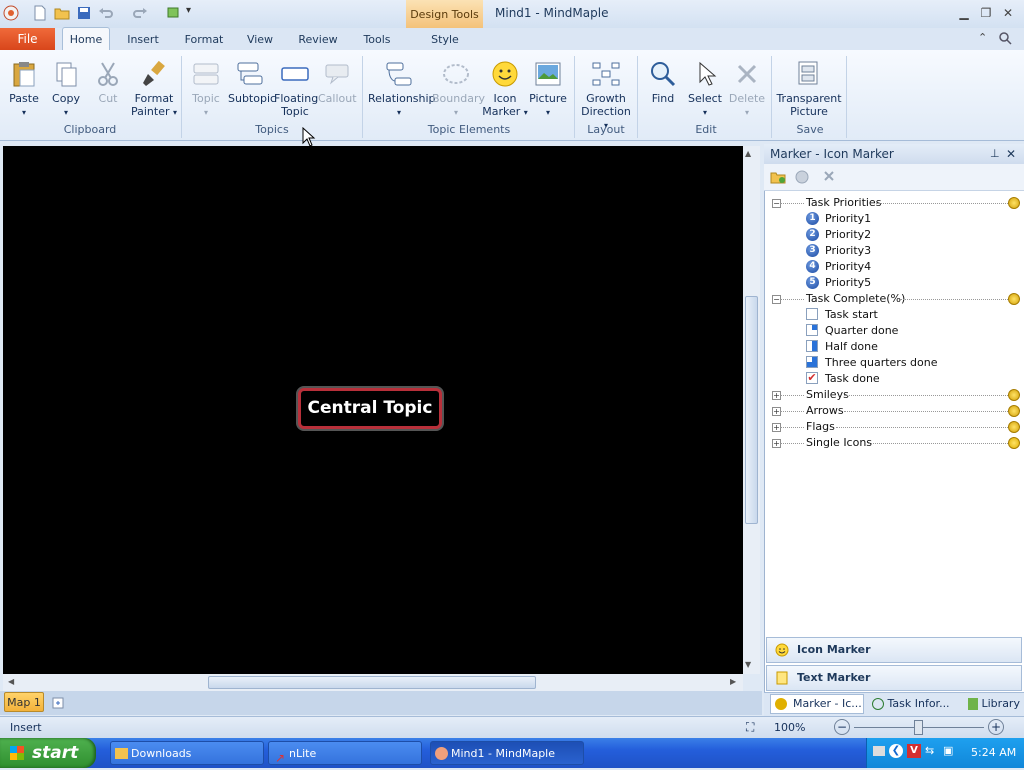 This screenshot has height=770, width=1024. What do you see at coordinates (918, 727) in the screenshot?
I see `zoom-slider-thumb` at bounding box center [918, 727].